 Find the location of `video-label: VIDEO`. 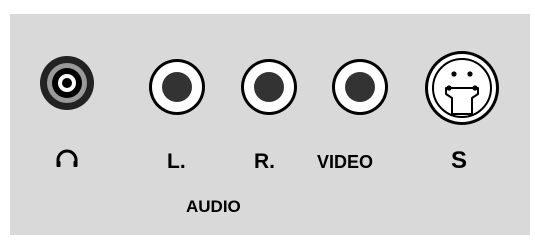

video-label: VIDEO is located at coordinates (345, 162).